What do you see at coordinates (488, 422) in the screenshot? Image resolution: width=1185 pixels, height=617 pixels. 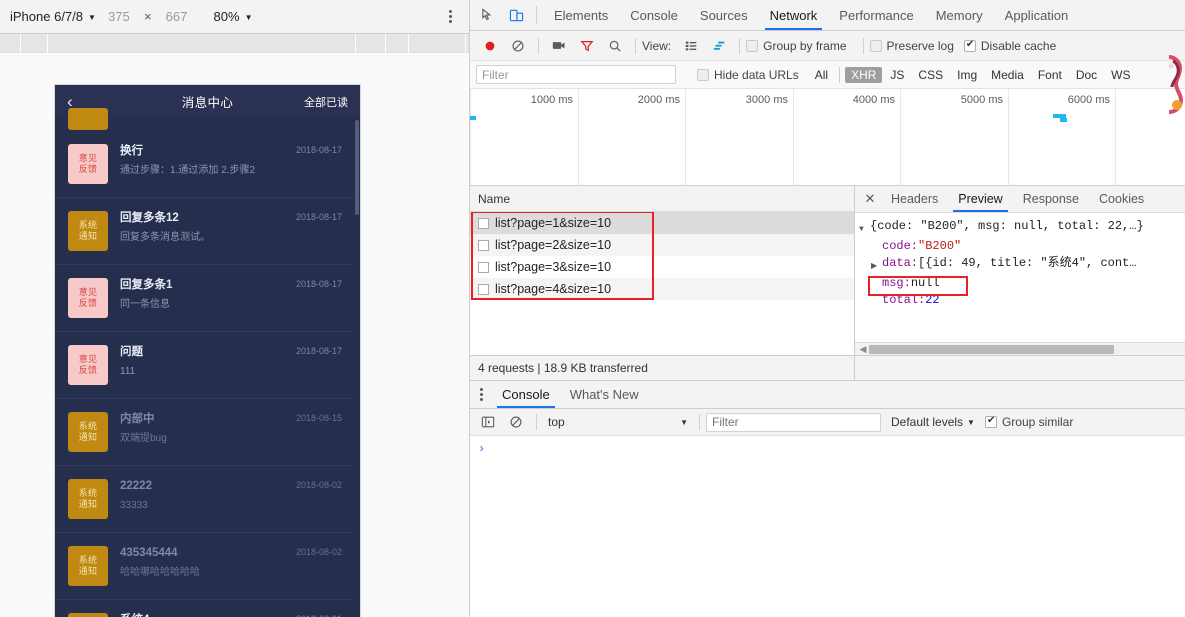 I see `console-sidebar-icon` at bounding box center [488, 422].